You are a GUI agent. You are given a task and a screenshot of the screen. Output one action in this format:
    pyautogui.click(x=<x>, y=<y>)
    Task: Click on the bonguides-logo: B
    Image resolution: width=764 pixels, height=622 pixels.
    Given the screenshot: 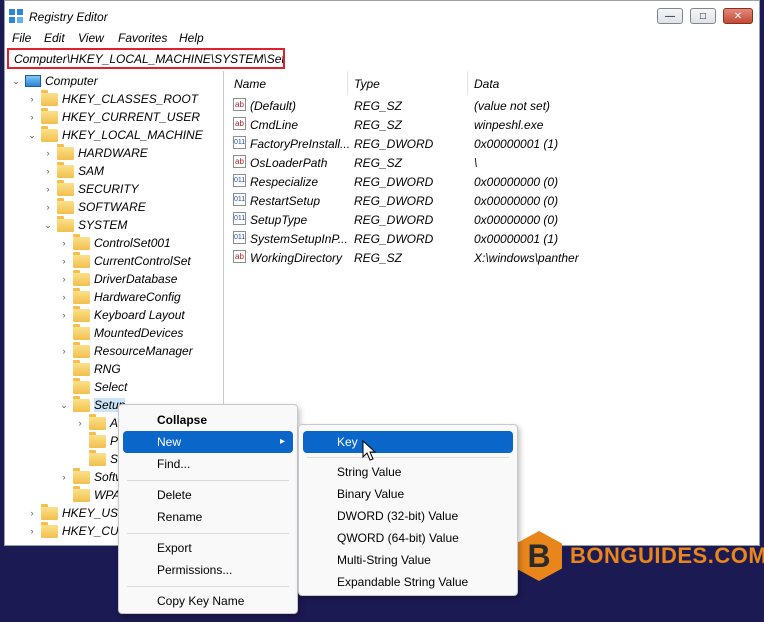 What is the action you would take?
    pyautogui.click(x=539, y=556)
    